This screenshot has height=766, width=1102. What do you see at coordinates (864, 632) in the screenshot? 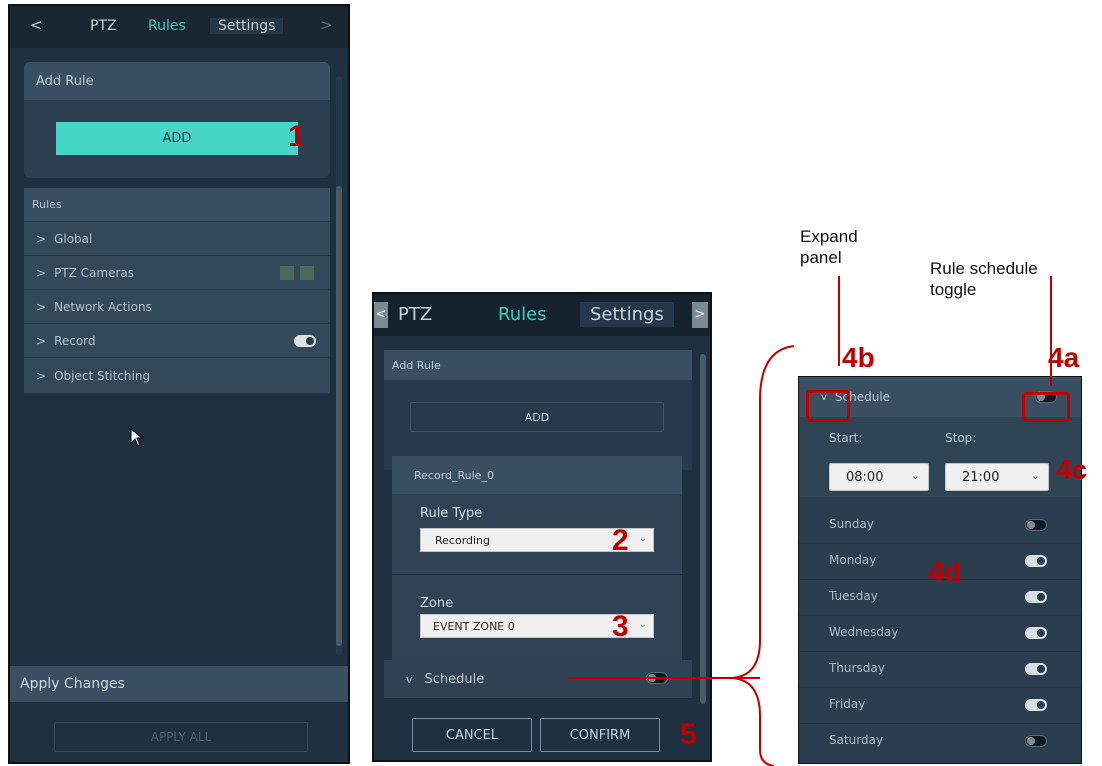
I see `day-label: Wednesday` at bounding box center [864, 632].